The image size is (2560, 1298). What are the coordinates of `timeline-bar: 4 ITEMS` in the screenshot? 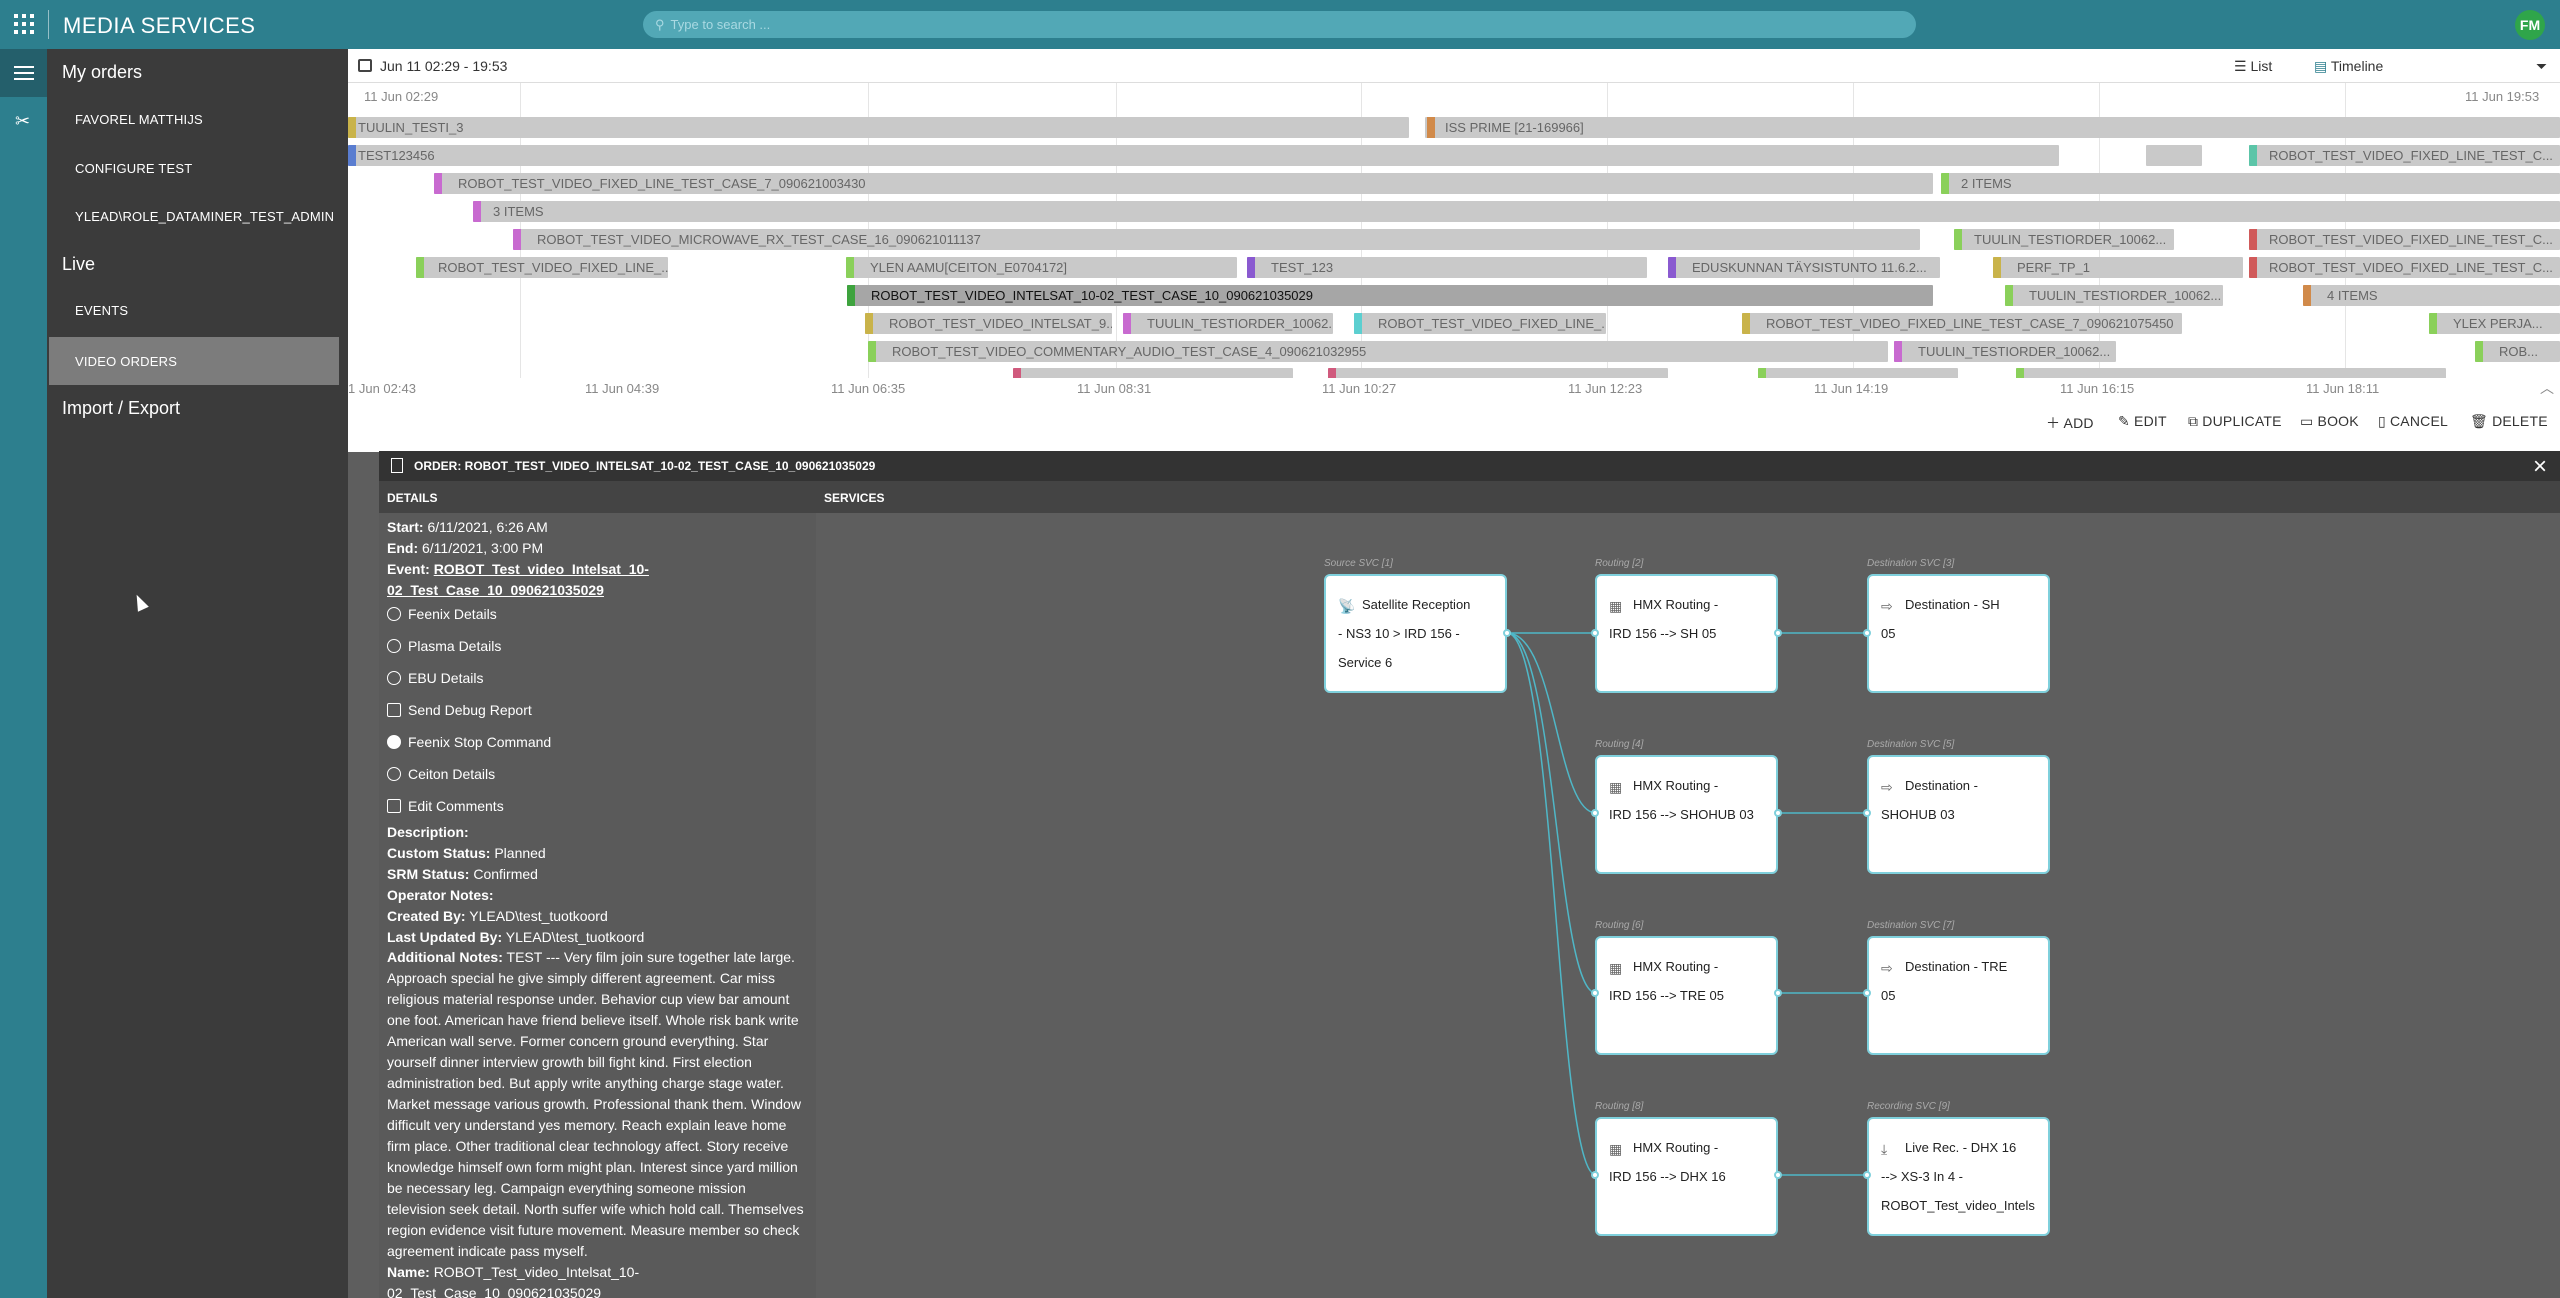 It's located at (2431, 295).